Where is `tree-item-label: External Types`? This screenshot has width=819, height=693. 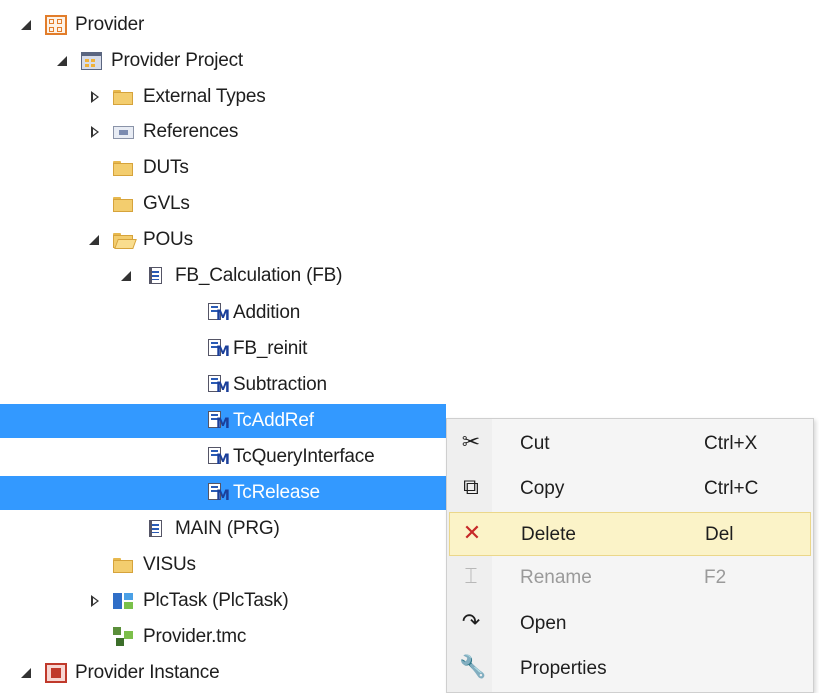
tree-item-label: External Types is located at coordinates (204, 96).